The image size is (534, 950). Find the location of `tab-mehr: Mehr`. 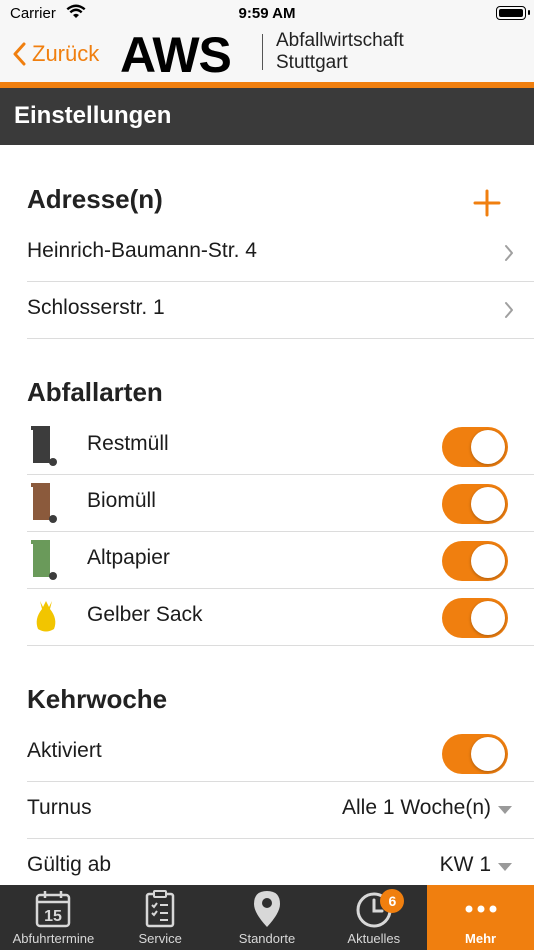

tab-mehr: Mehr is located at coordinates (480, 917).